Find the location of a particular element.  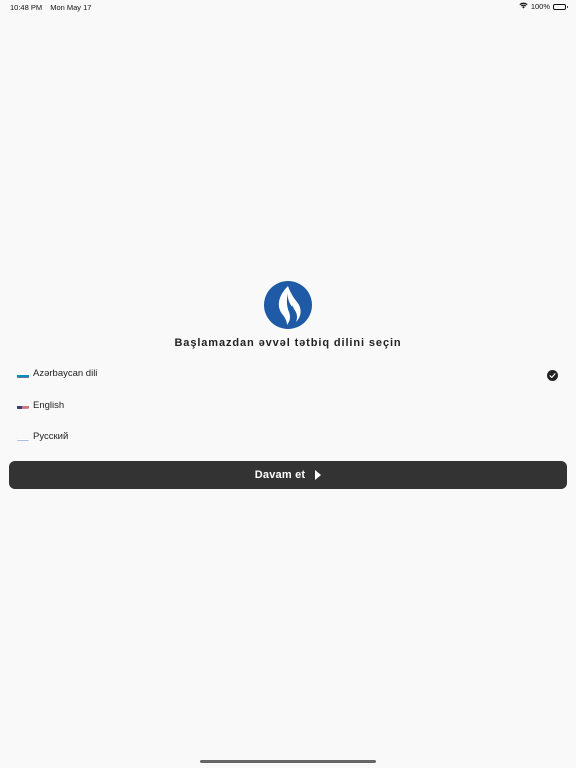

status-indicators: 100% is located at coordinates (543, 6).